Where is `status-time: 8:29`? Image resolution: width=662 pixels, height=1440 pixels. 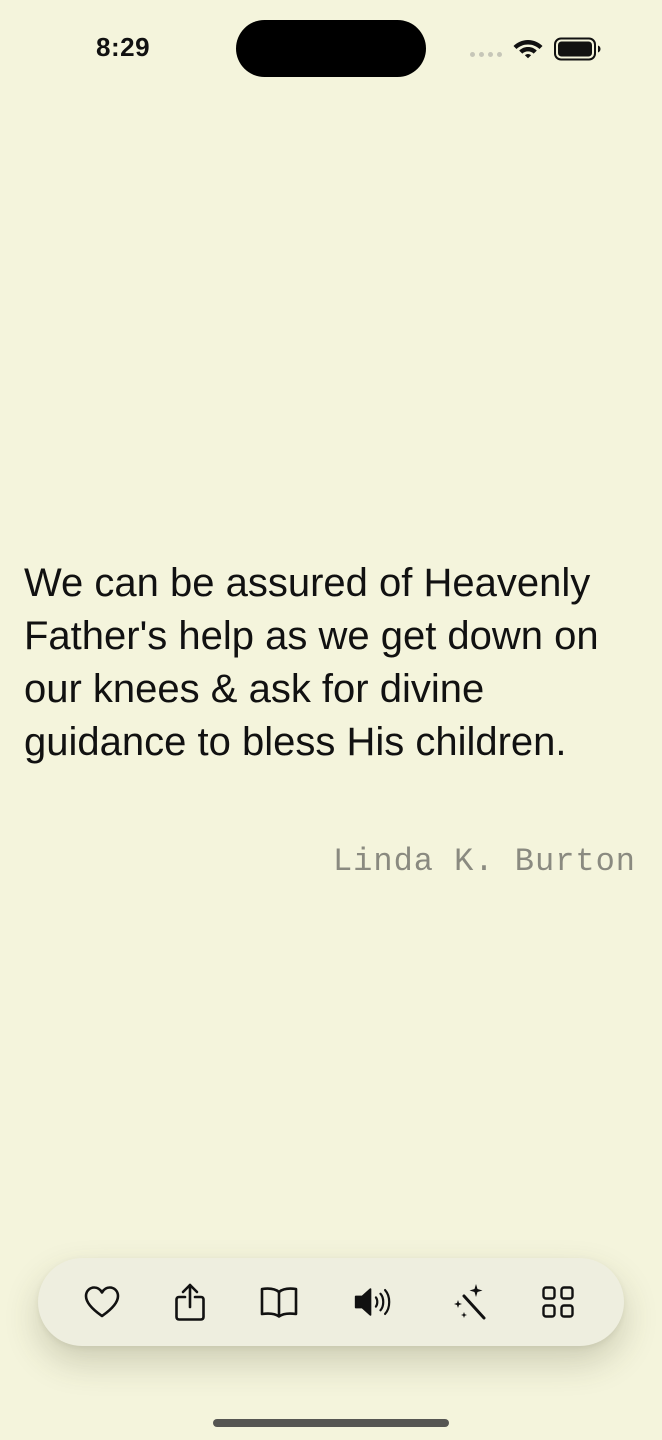
status-time: 8:29 is located at coordinates (123, 47).